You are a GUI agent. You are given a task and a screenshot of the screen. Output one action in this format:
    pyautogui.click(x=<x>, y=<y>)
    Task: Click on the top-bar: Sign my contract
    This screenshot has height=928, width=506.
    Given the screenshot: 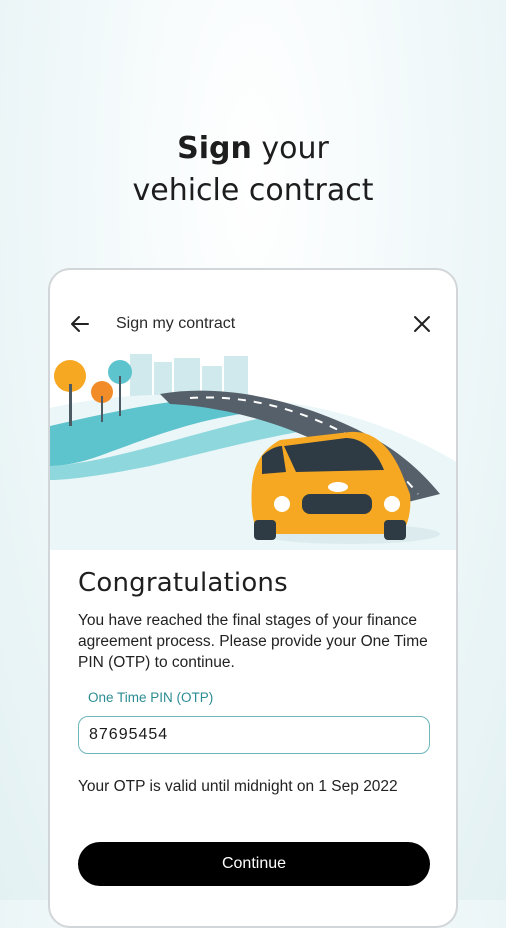 What is the action you would take?
    pyautogui.click(x=253, y=325)
    